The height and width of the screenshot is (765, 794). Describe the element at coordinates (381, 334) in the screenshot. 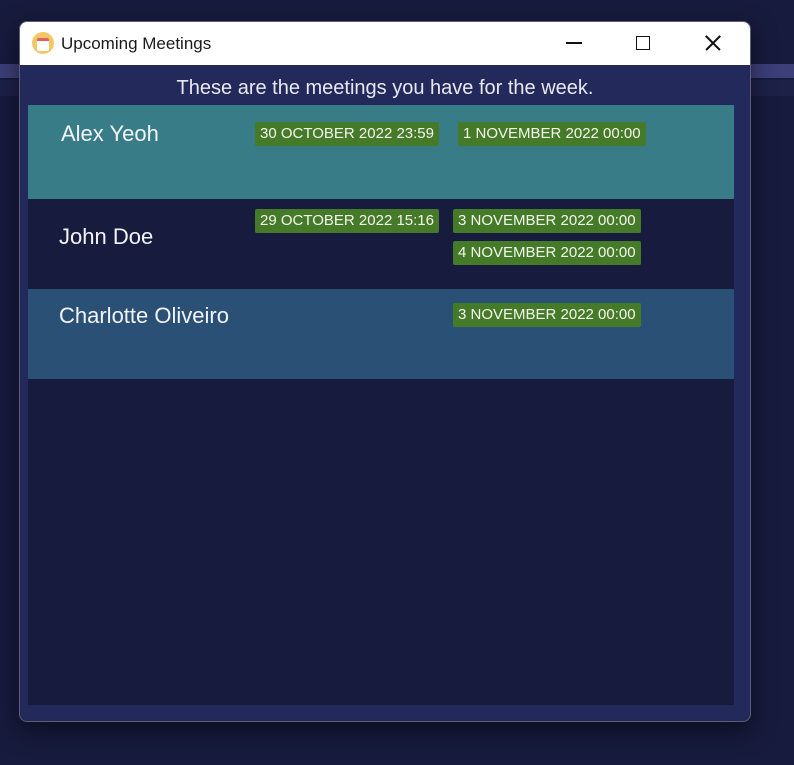

I see `list-item: Charlotte Oliveiro 3 NOVEMBER 2022 00:00` at that location.